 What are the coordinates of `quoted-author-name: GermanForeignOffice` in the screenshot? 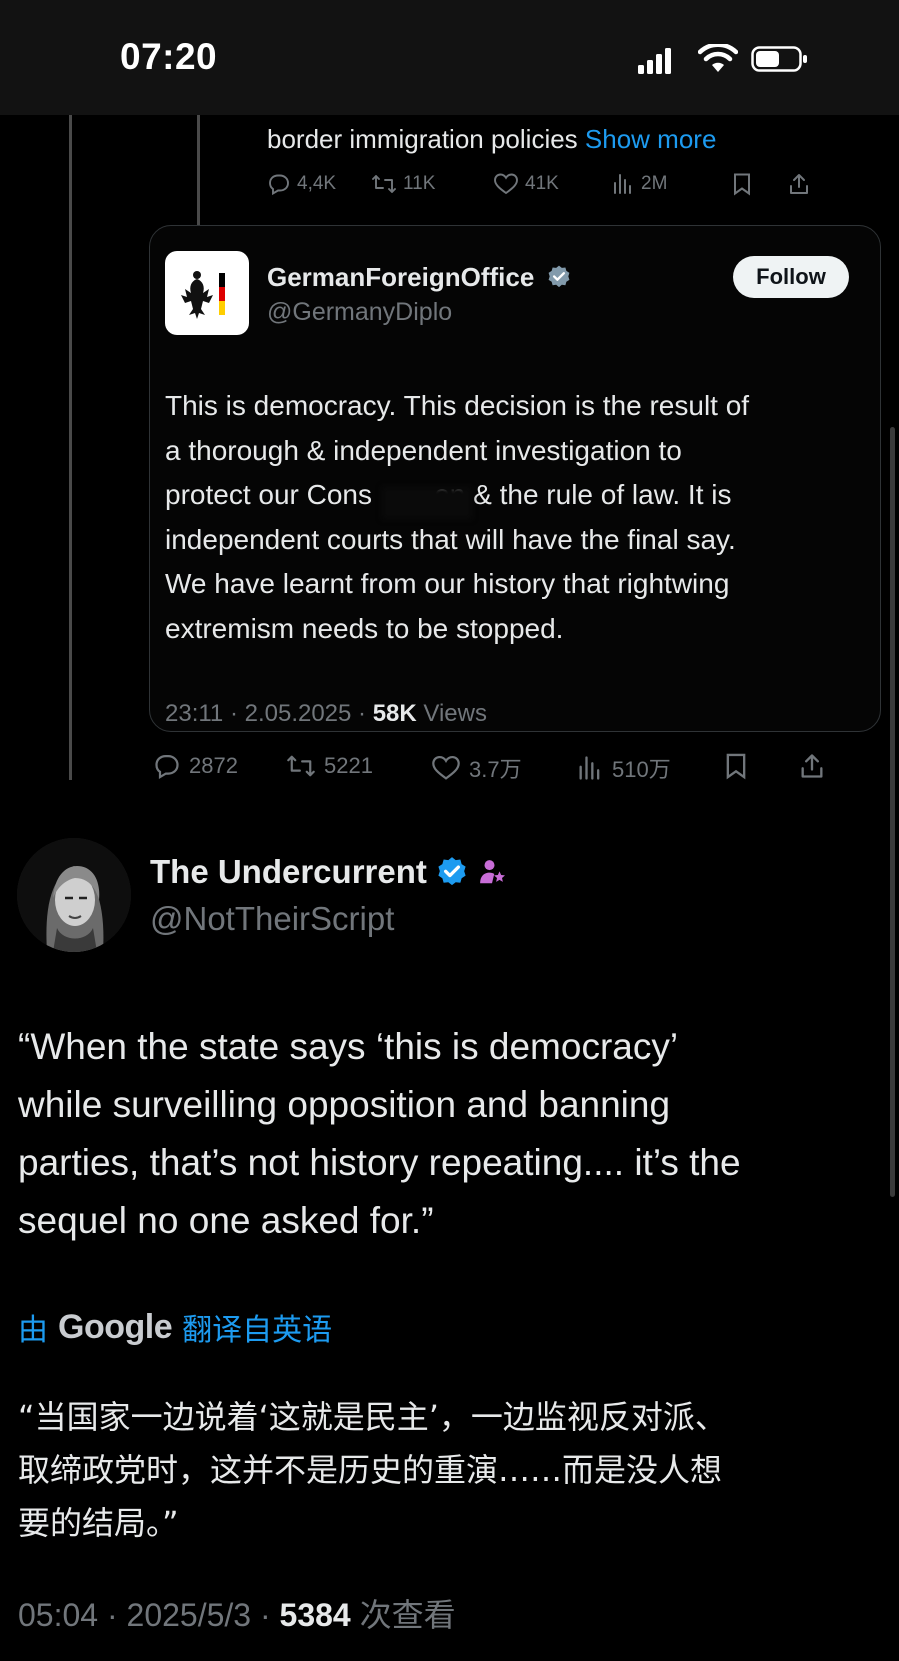 It's located at (419, 277).